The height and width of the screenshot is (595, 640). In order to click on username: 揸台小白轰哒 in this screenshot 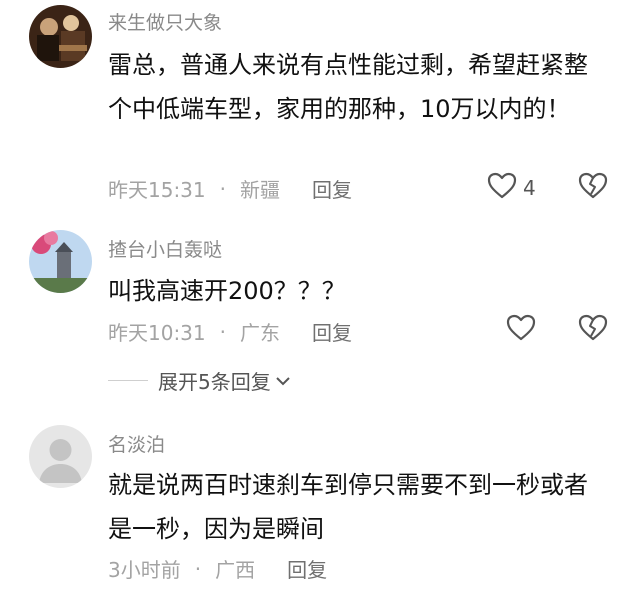, I will do `click(165, 248)`.